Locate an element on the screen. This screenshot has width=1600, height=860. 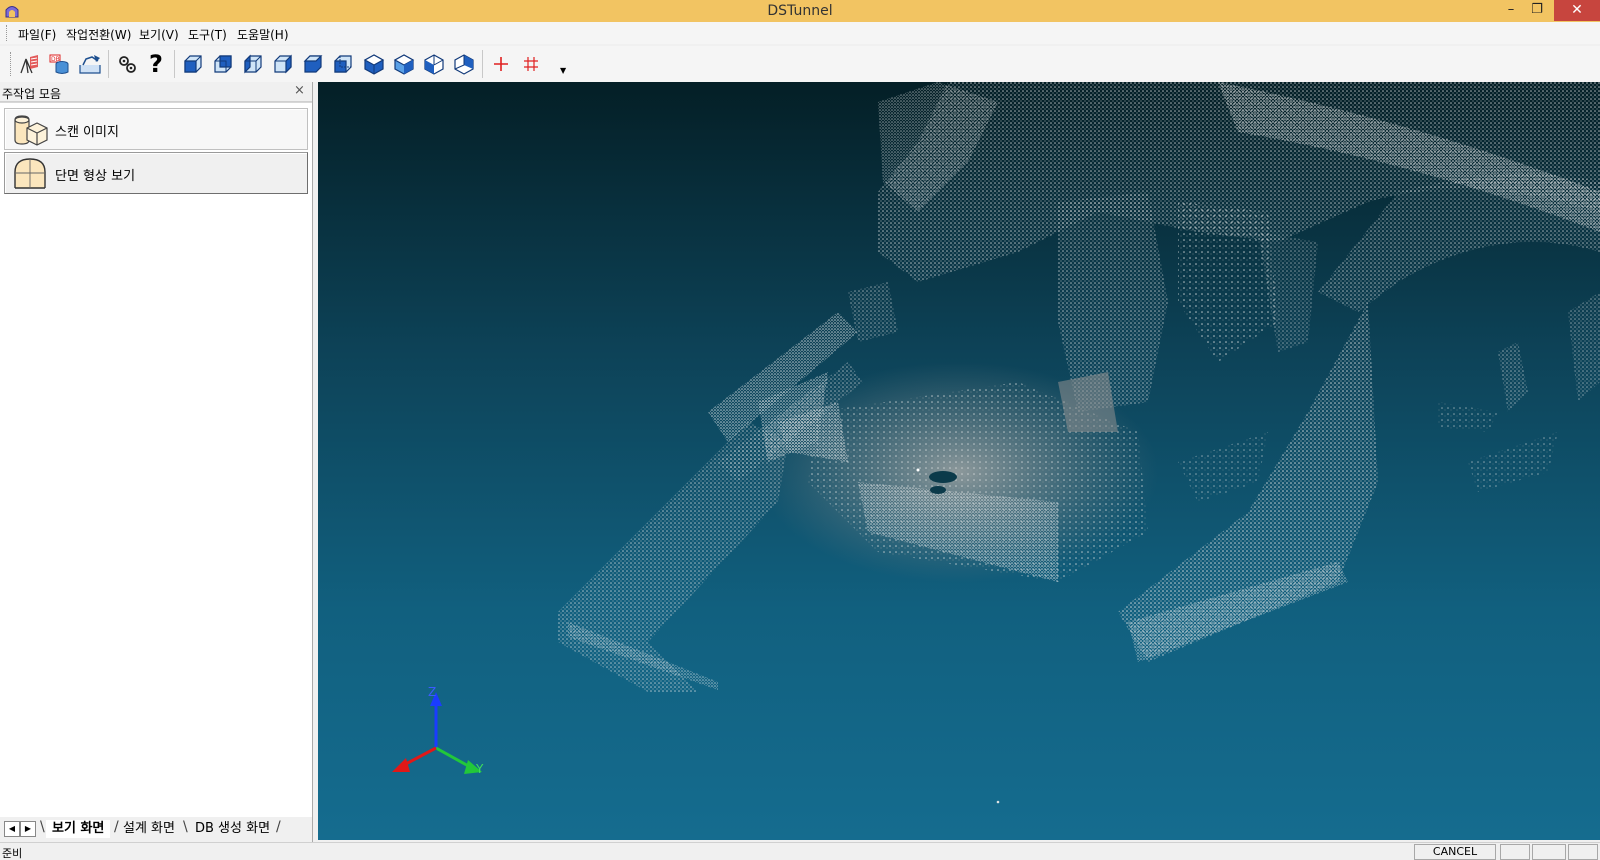
survey-tool-icon is located at coordinates (29, 64).